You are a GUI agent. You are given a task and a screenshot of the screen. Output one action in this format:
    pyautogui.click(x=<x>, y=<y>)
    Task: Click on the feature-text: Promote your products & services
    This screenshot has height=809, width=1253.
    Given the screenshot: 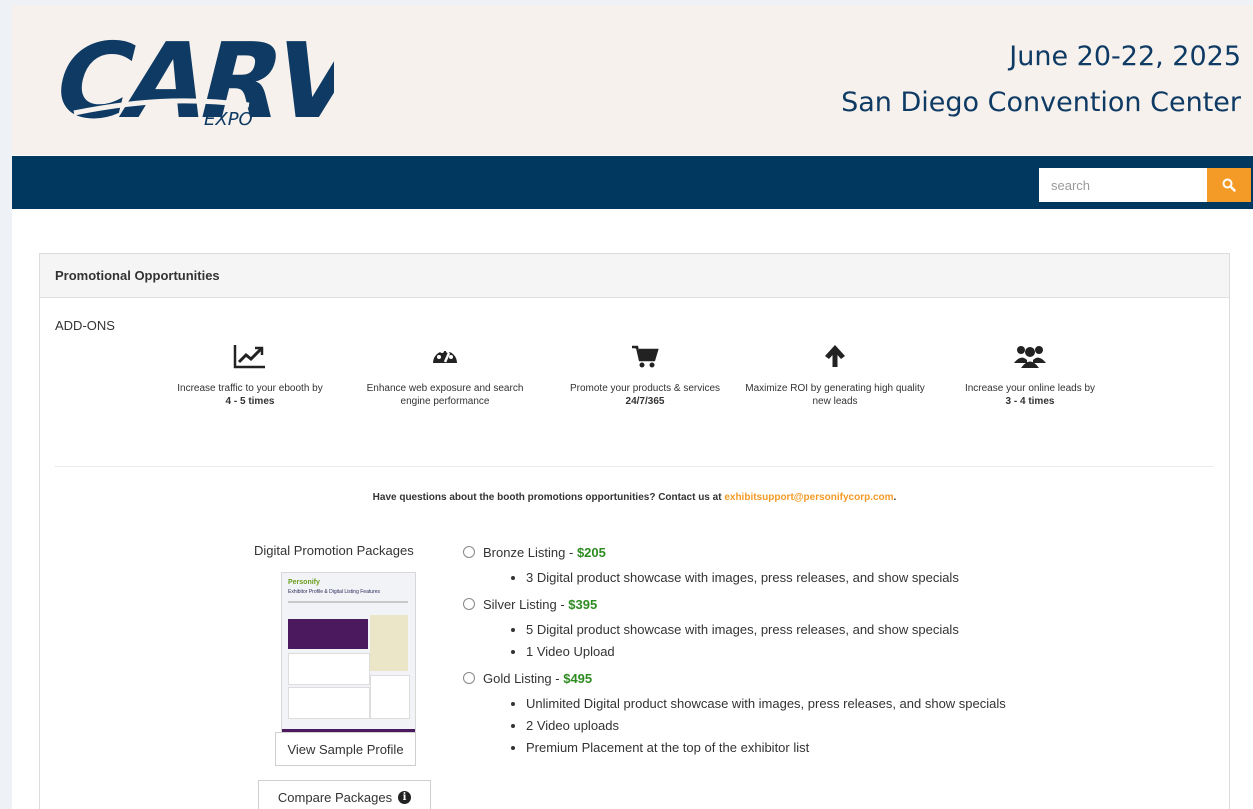 What is the action you would take?
    pyautogui.click(x=645, y=388)
    